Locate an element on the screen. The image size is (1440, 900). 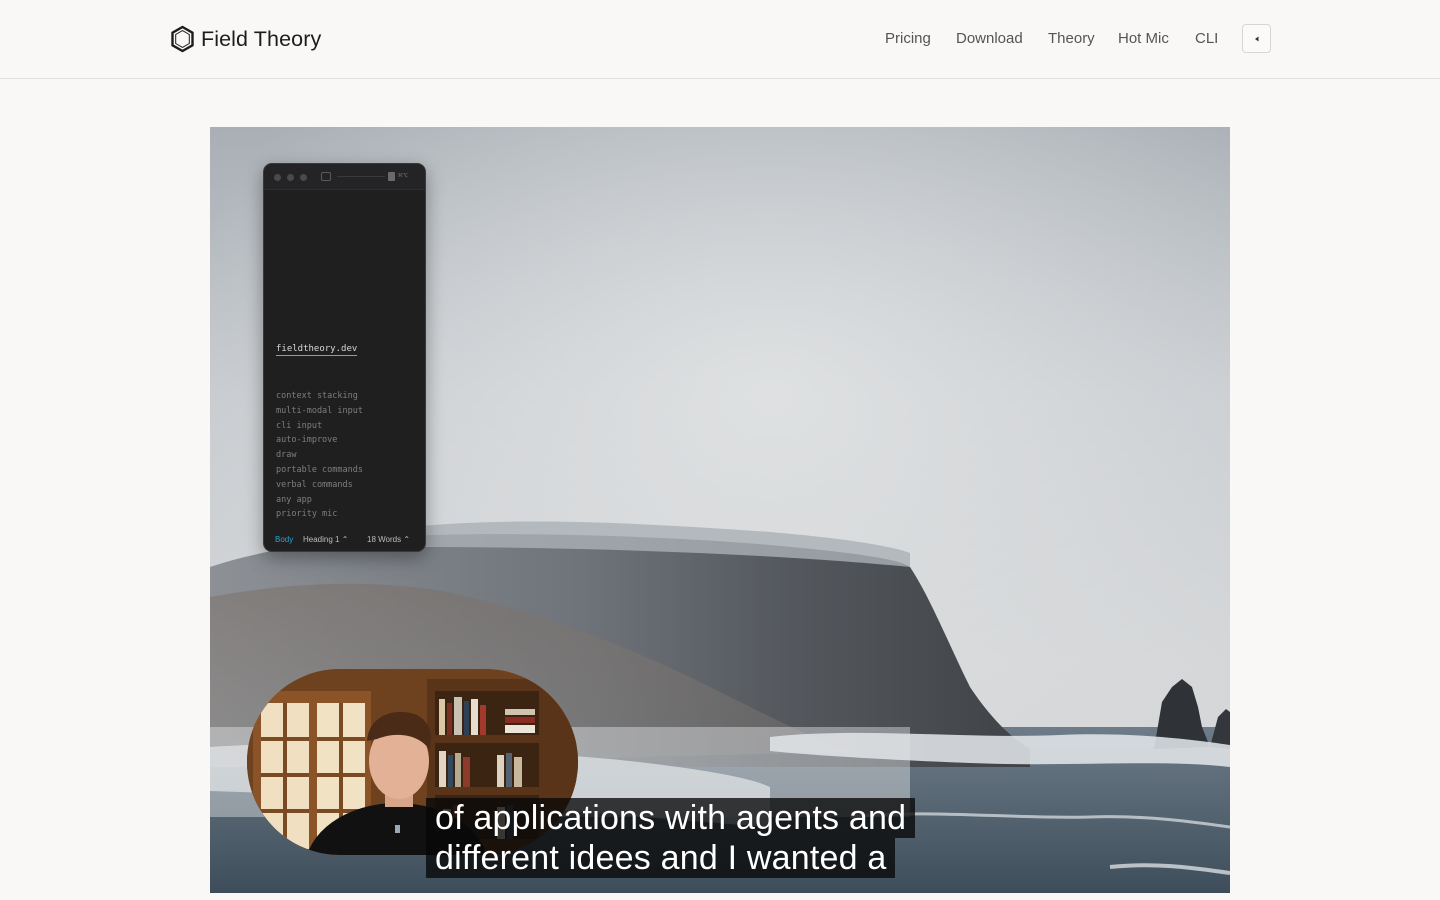
nav-link-theory: Theory is located at coordinates (1071, 39).